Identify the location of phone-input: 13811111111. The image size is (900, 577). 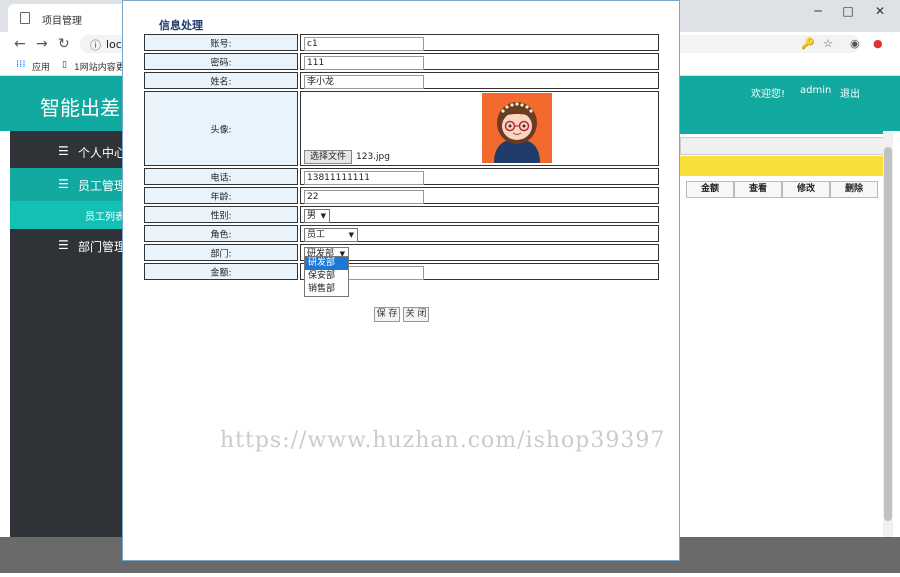
(364, 178).